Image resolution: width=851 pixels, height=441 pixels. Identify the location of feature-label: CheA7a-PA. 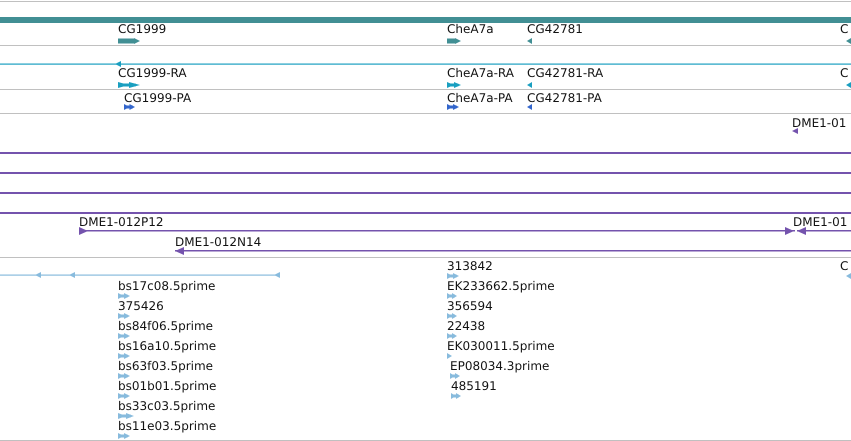
(480, 98).